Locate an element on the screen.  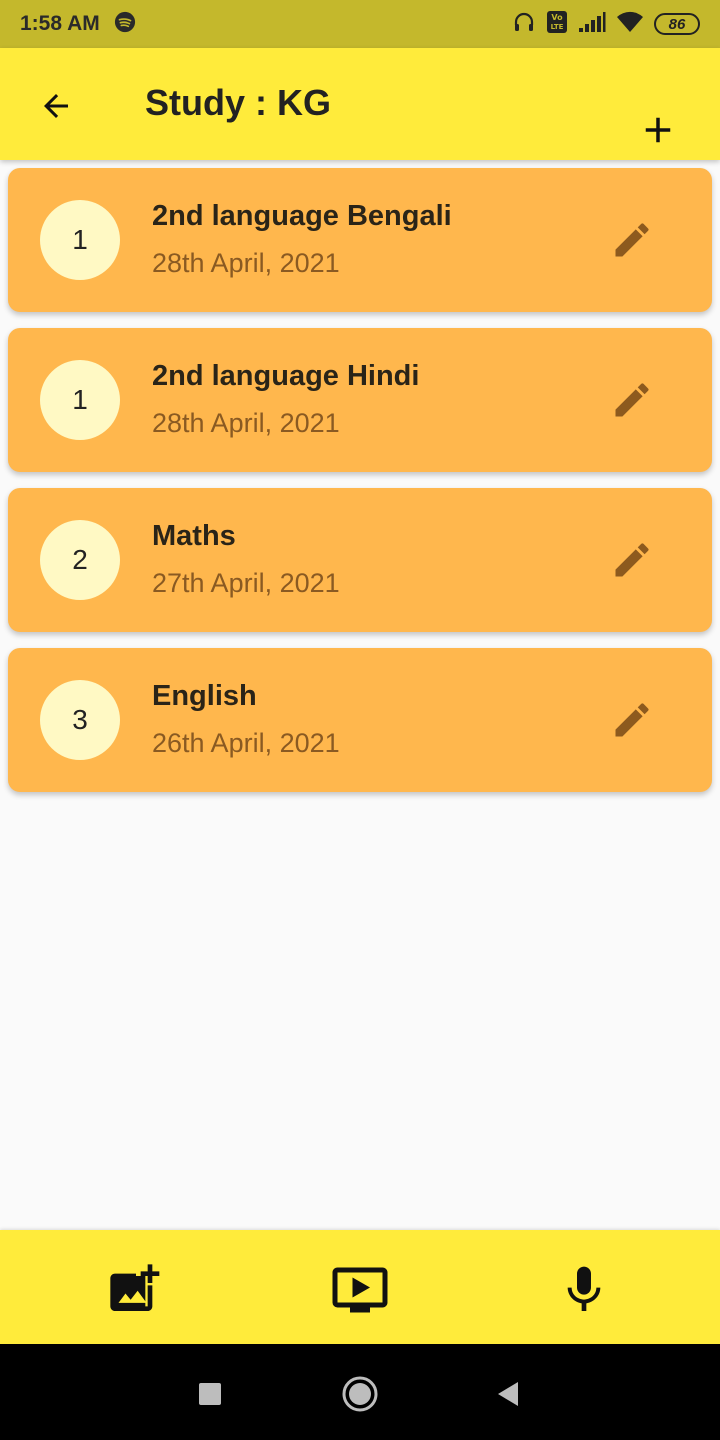
nav-back-button is located at coordinates (508, 1394).